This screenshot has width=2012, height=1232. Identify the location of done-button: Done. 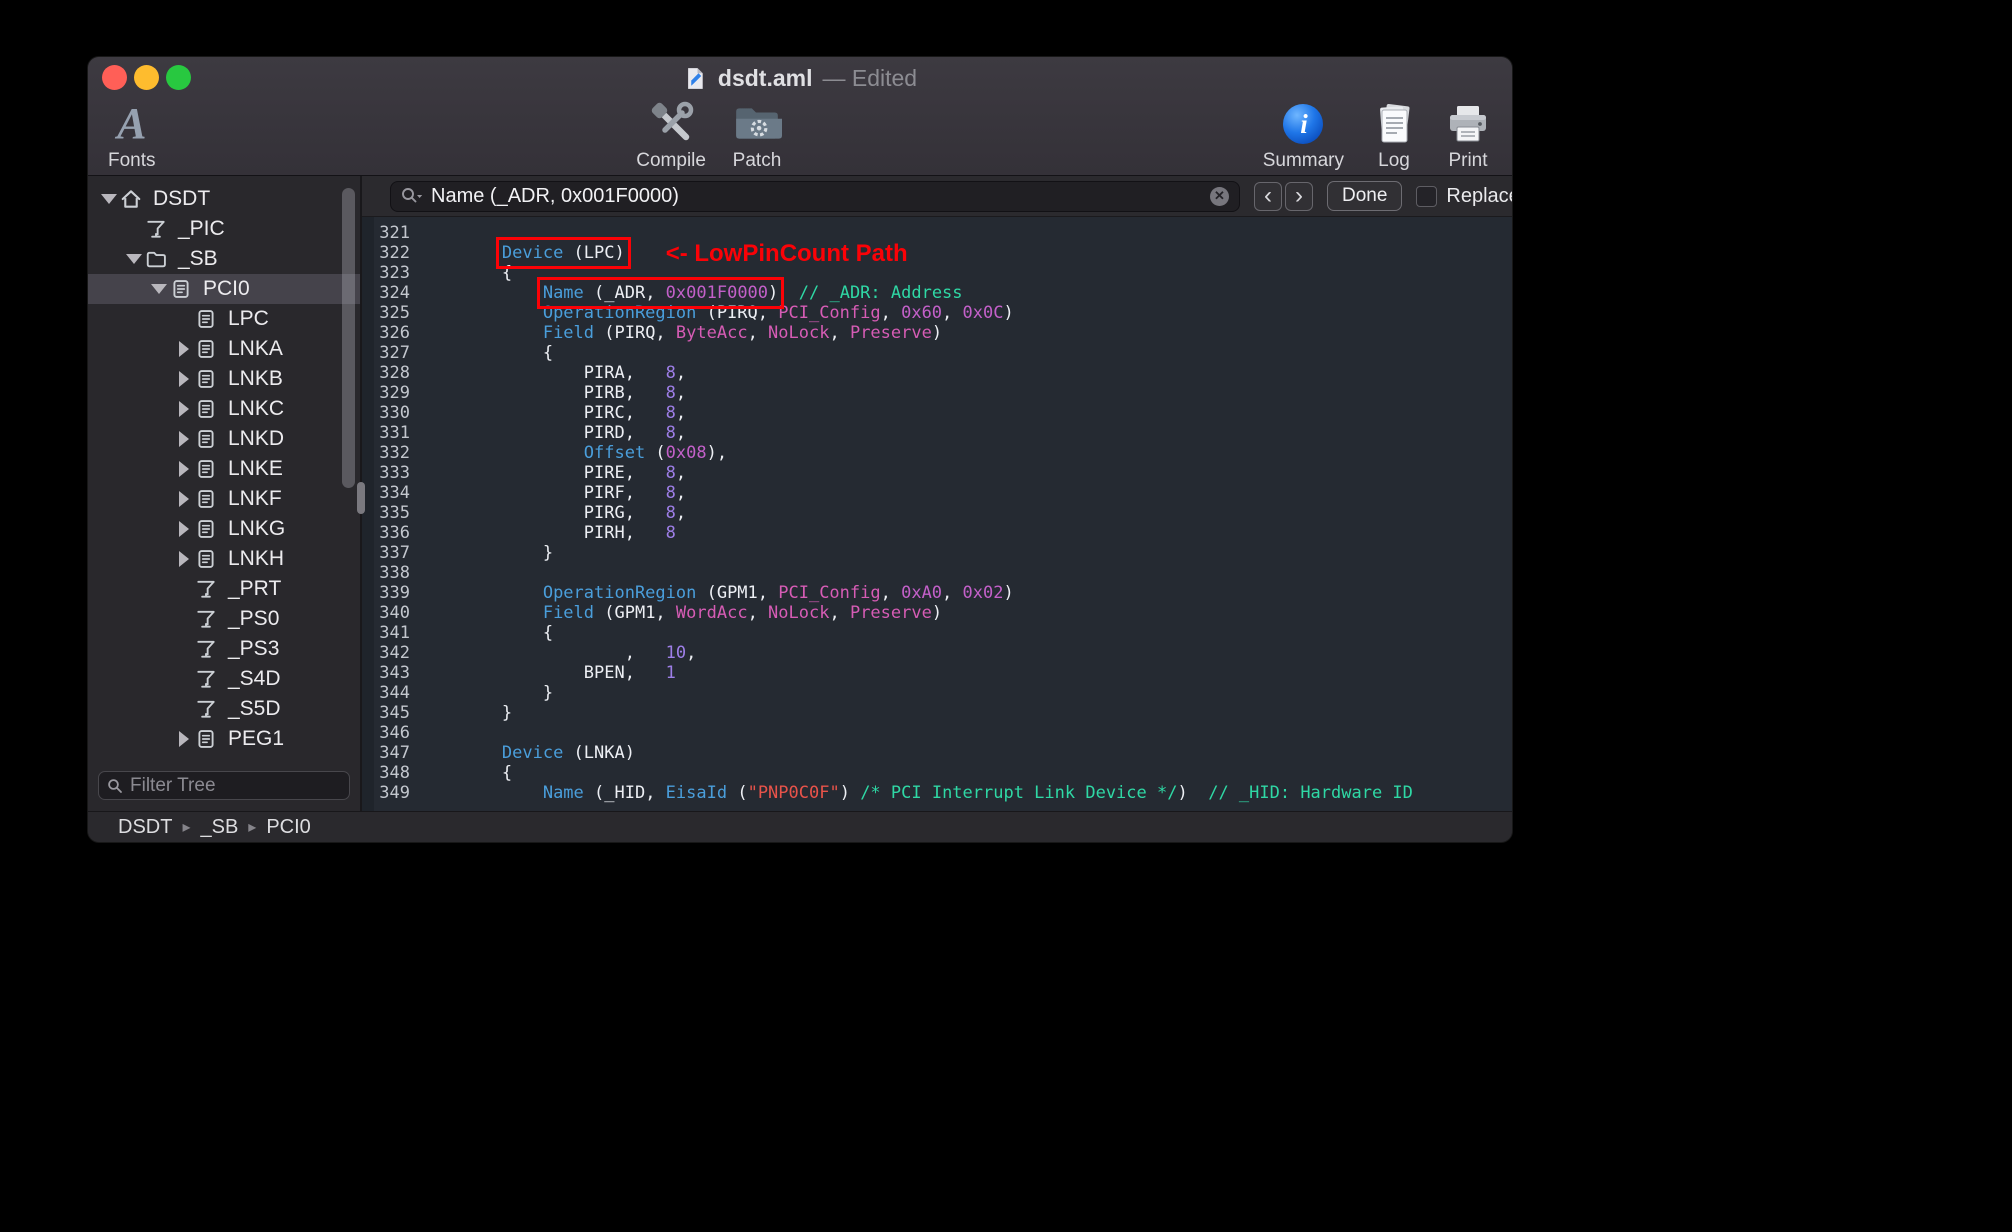
(1365, 196).